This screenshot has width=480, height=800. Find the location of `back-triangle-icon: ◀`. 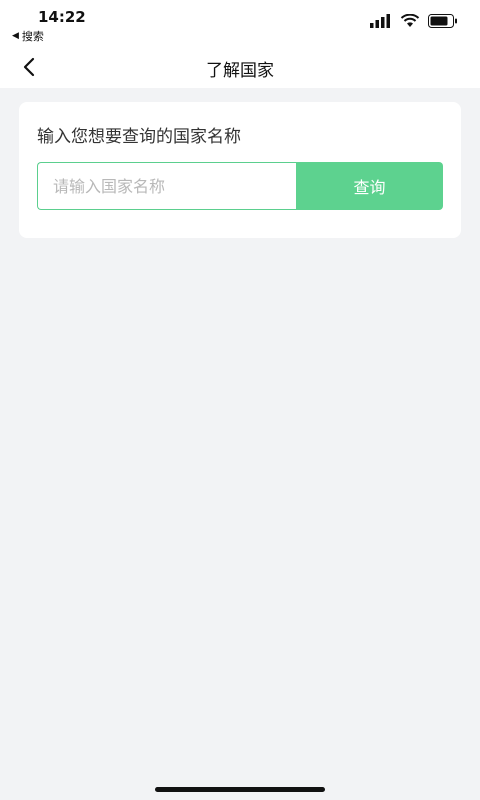

back-triangle-icon: ◀ is located at coordinates (15, 36).